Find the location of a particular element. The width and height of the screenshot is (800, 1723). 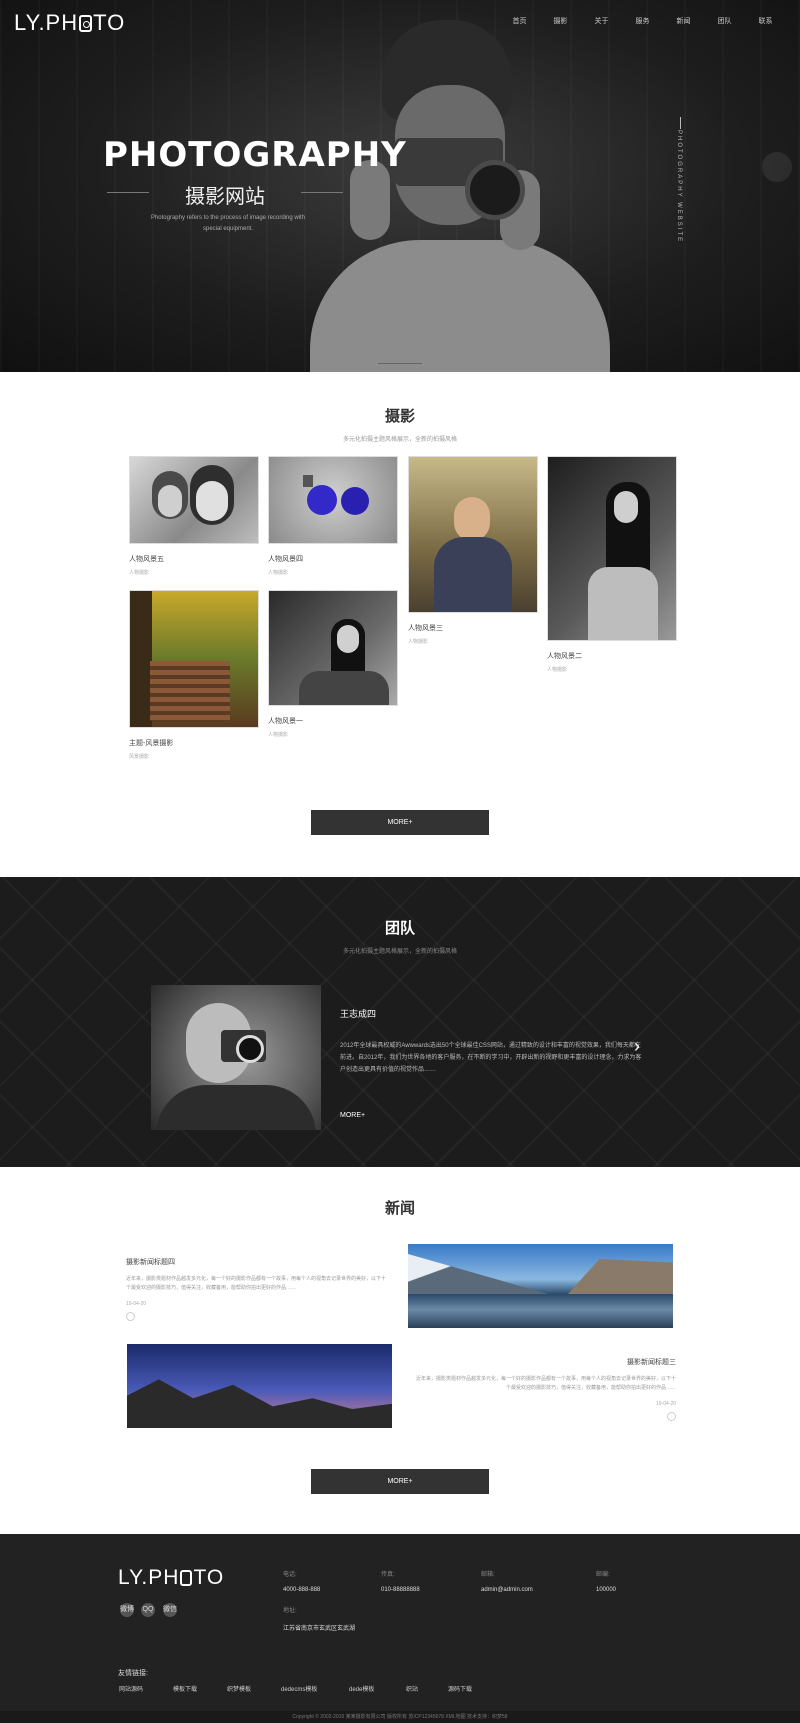

next-arrow-icon: › is located at coordinates (639, 1046).